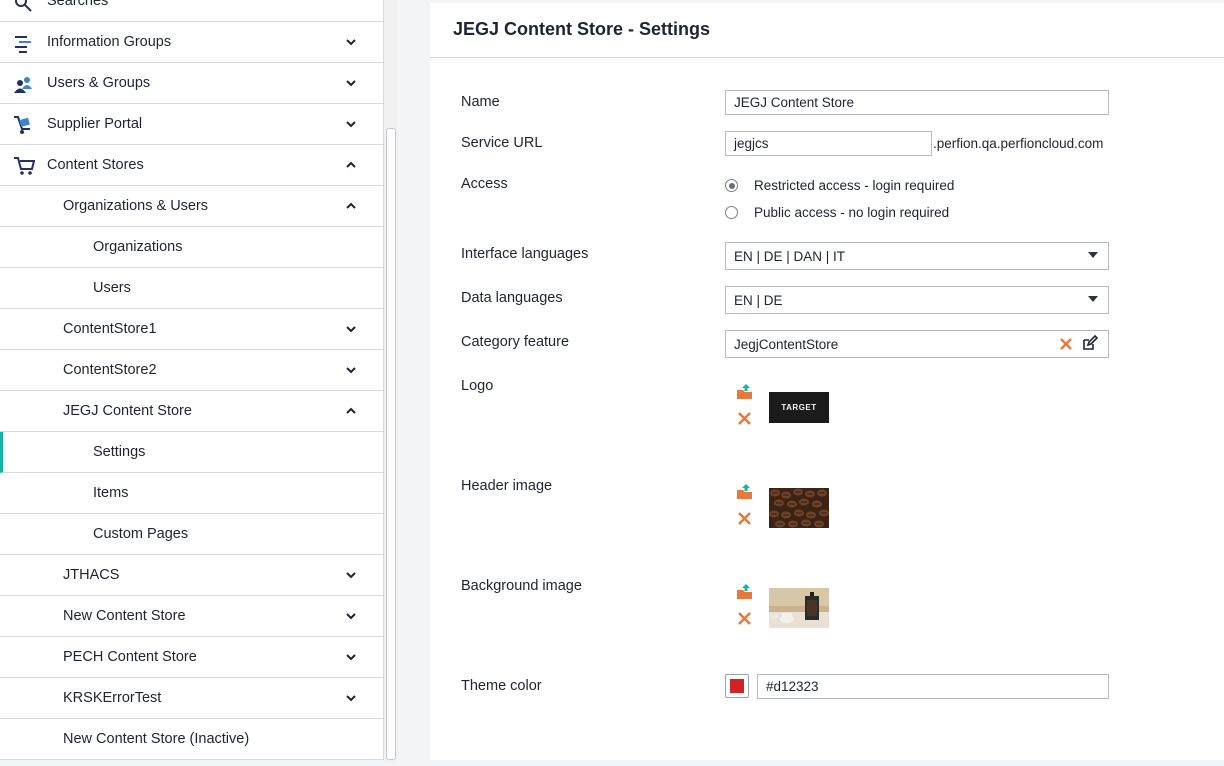 The width and height of the screenshot is (1224, 766). I want to click on sidebar-item-label: KRSKErrorTest, so click(112, 698).